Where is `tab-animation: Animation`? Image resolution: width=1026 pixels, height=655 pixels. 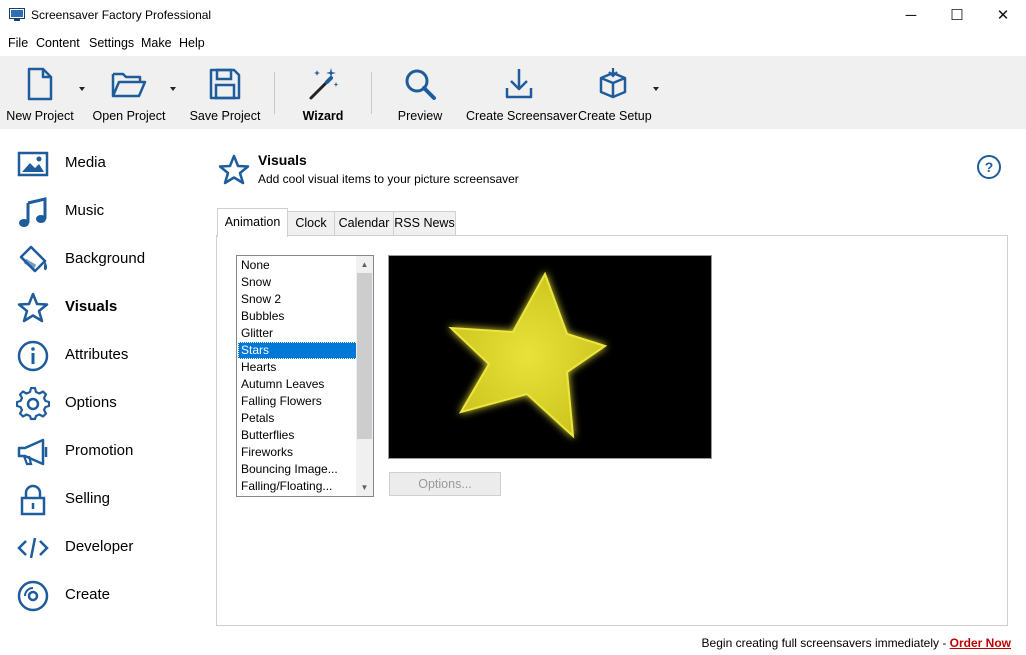
tab-animation: Animation is located at coordinates (252, 222).